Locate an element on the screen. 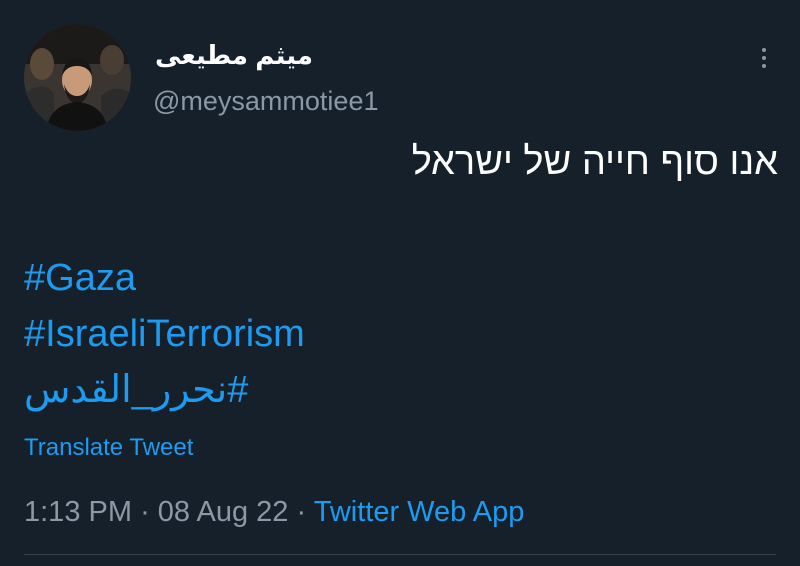 The image size is (800, 566). hashtag-list: #Gaza #IsraeliTerrorism #نحرر_القدس is located at coordinates (164, 339).